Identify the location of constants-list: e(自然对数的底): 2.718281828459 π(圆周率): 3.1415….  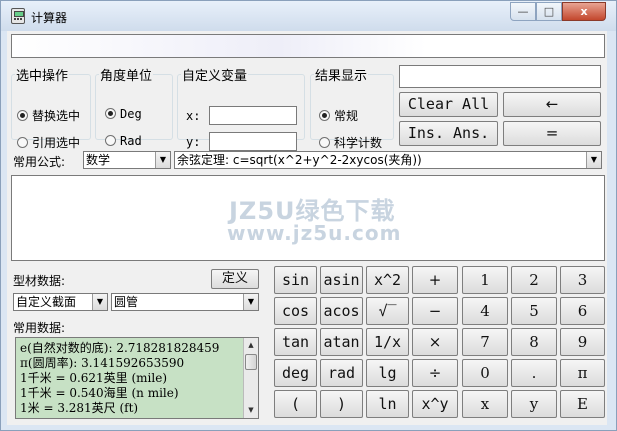
(137, 378).